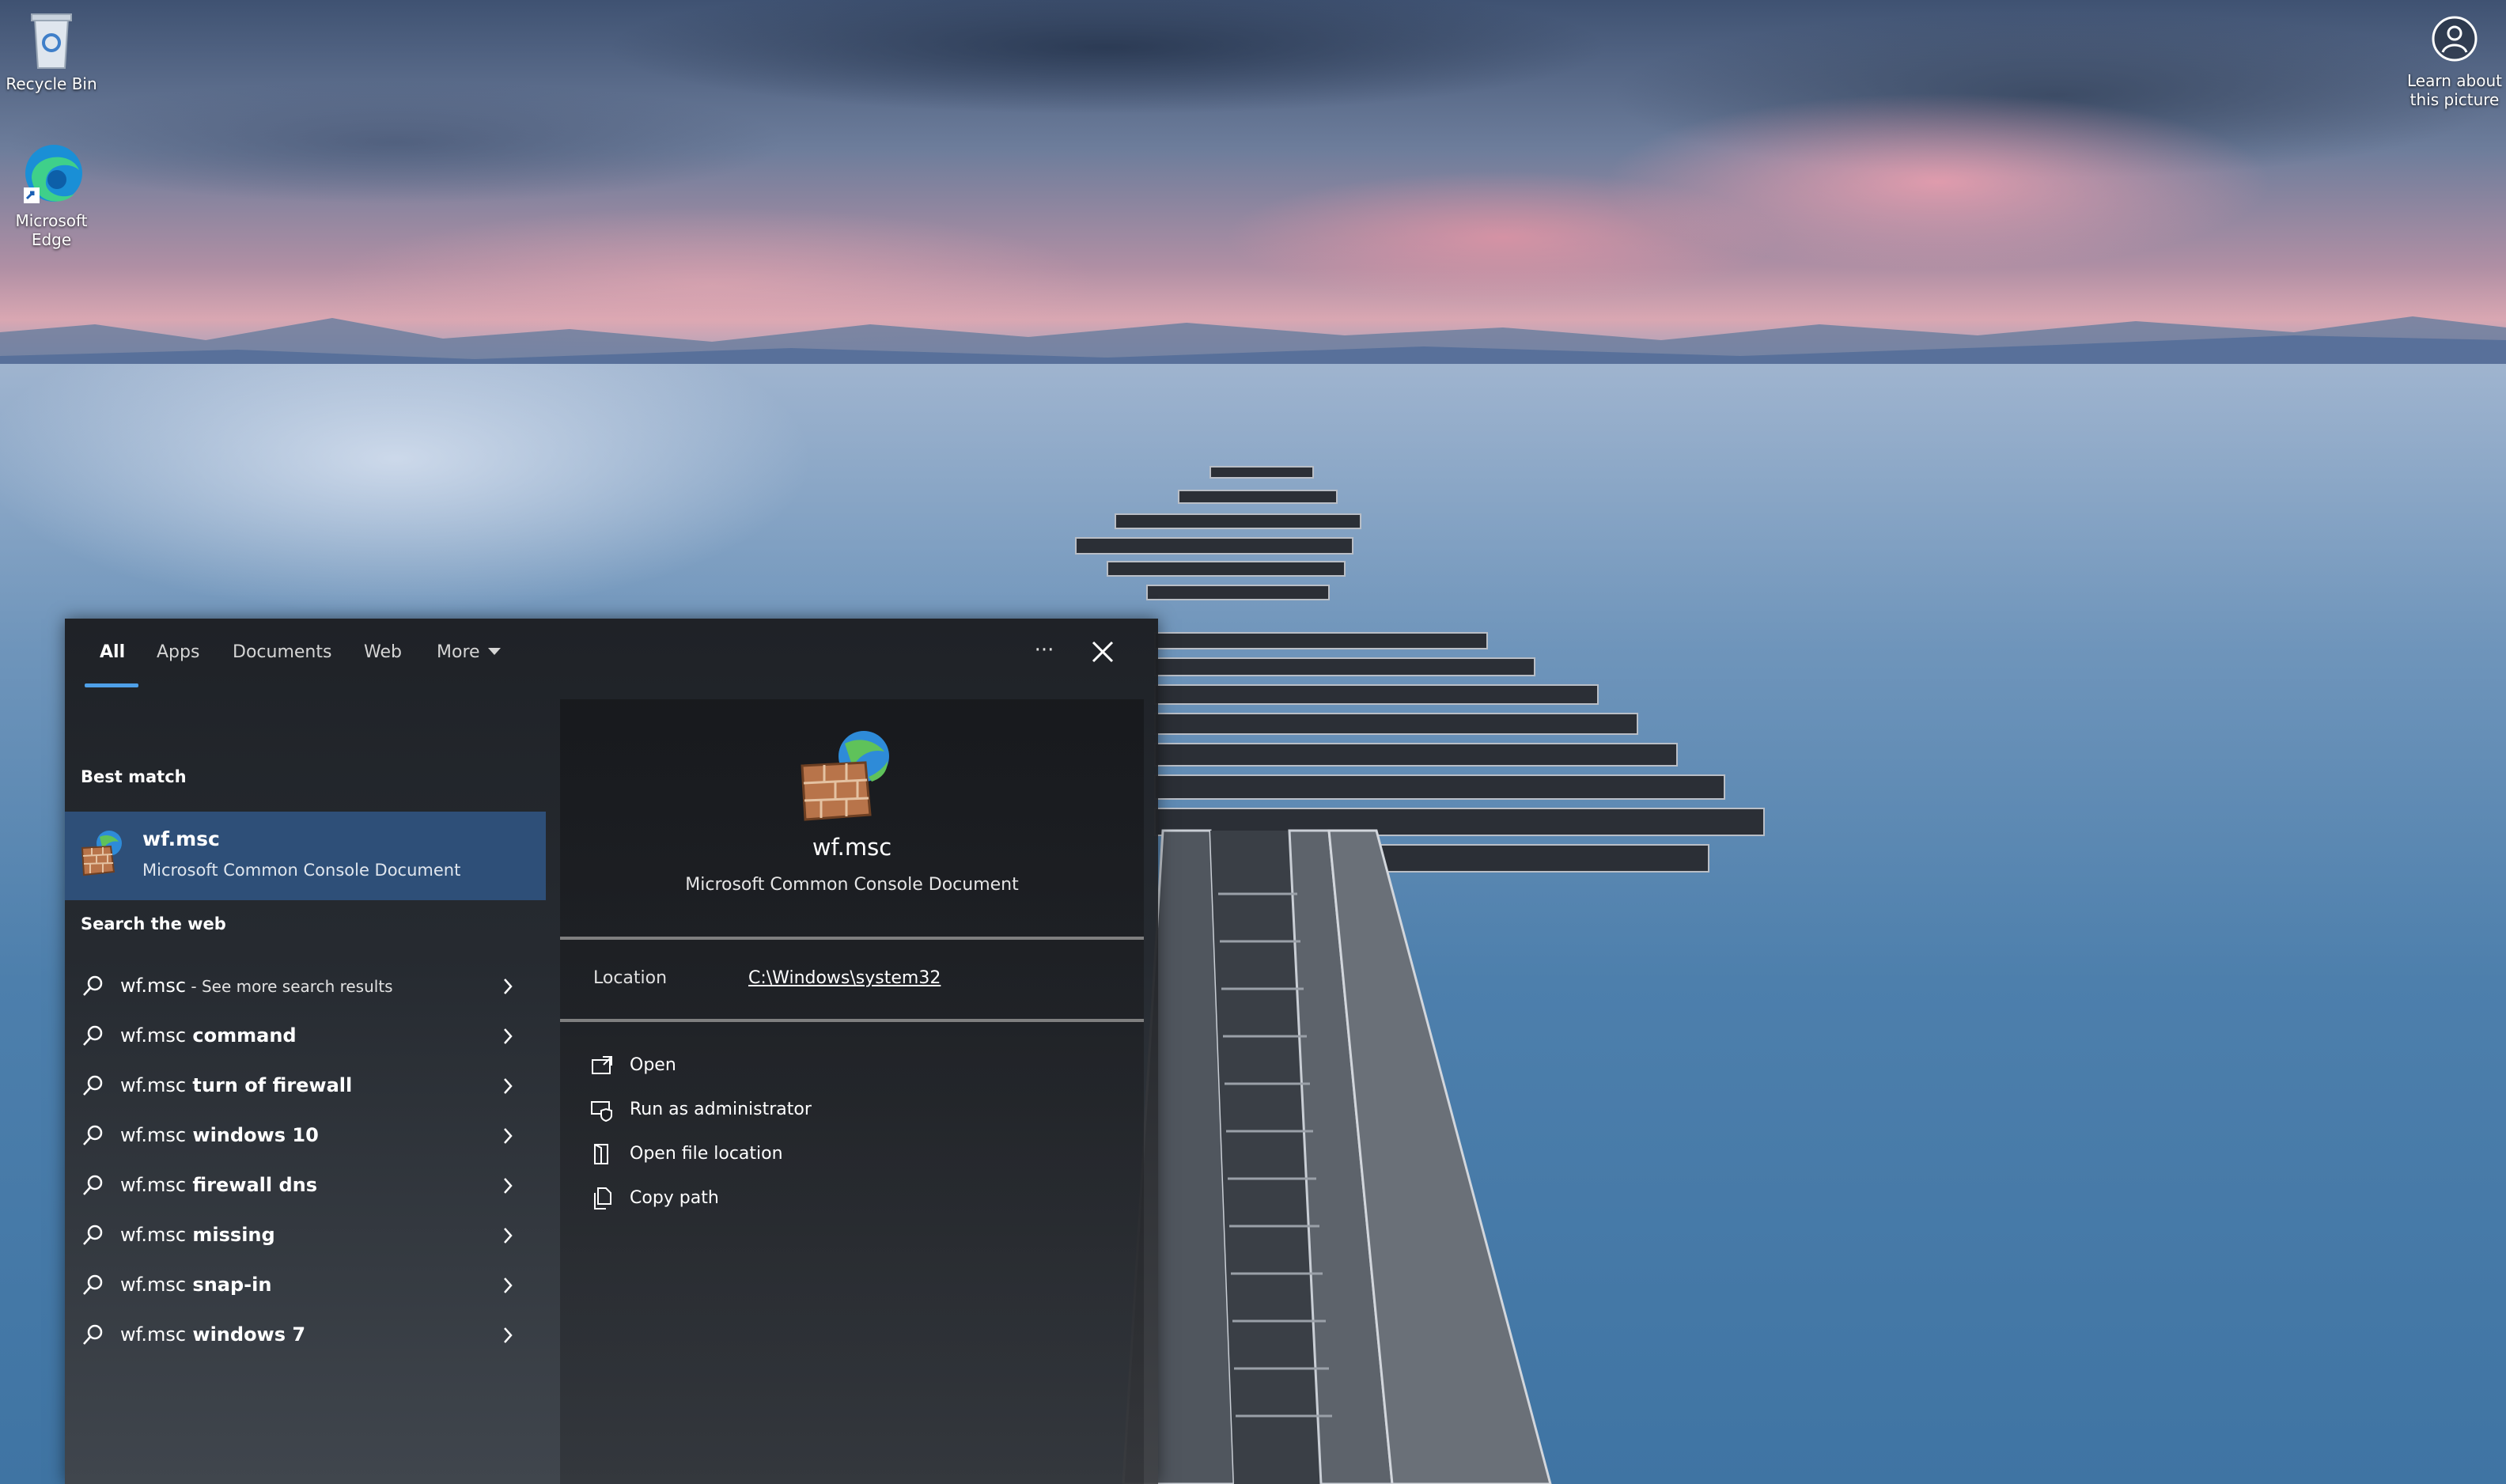 This screenshot has height=1484, width=2506. I want to click on chevron-down-icon, so click(494, 651).